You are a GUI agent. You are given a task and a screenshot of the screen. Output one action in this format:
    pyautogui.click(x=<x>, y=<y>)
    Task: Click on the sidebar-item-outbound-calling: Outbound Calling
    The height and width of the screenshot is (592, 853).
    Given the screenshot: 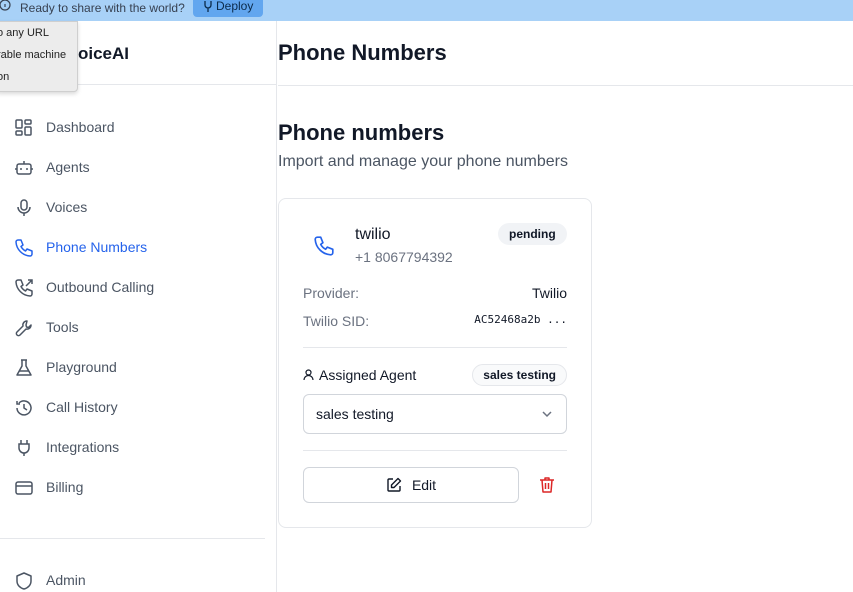 What is the action you would take?
    pyautogui.click(x=138, y=288)
    